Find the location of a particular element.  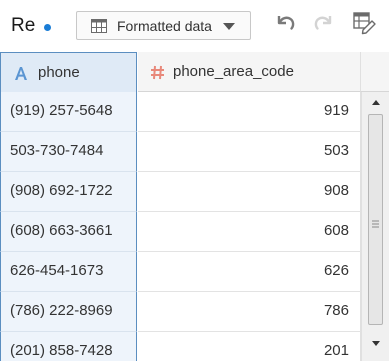

vertical-scrollbar is located at coordinates (375, 226).